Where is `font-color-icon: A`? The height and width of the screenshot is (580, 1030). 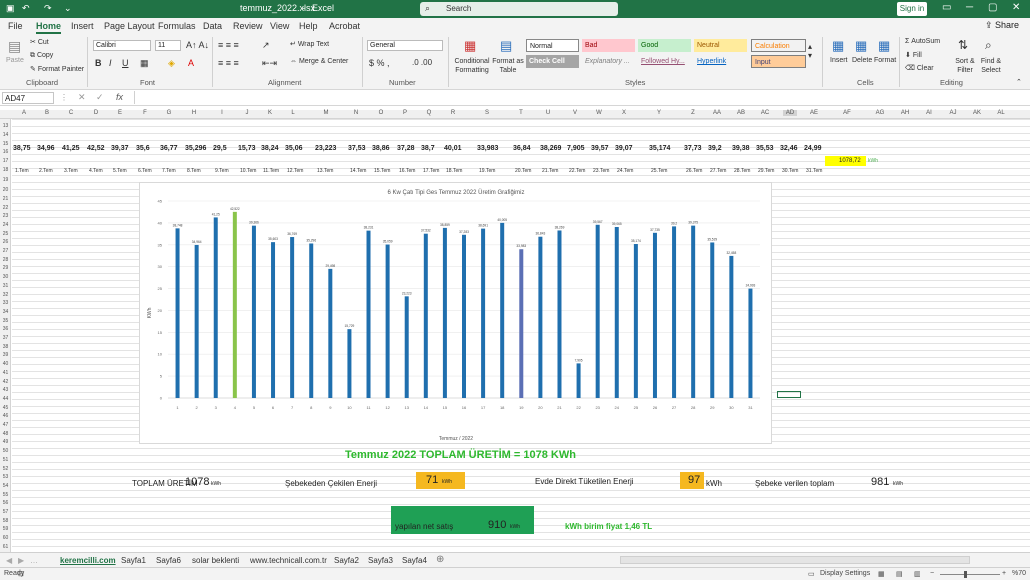
font-color-icon: A is located at coordinates (191, 63).